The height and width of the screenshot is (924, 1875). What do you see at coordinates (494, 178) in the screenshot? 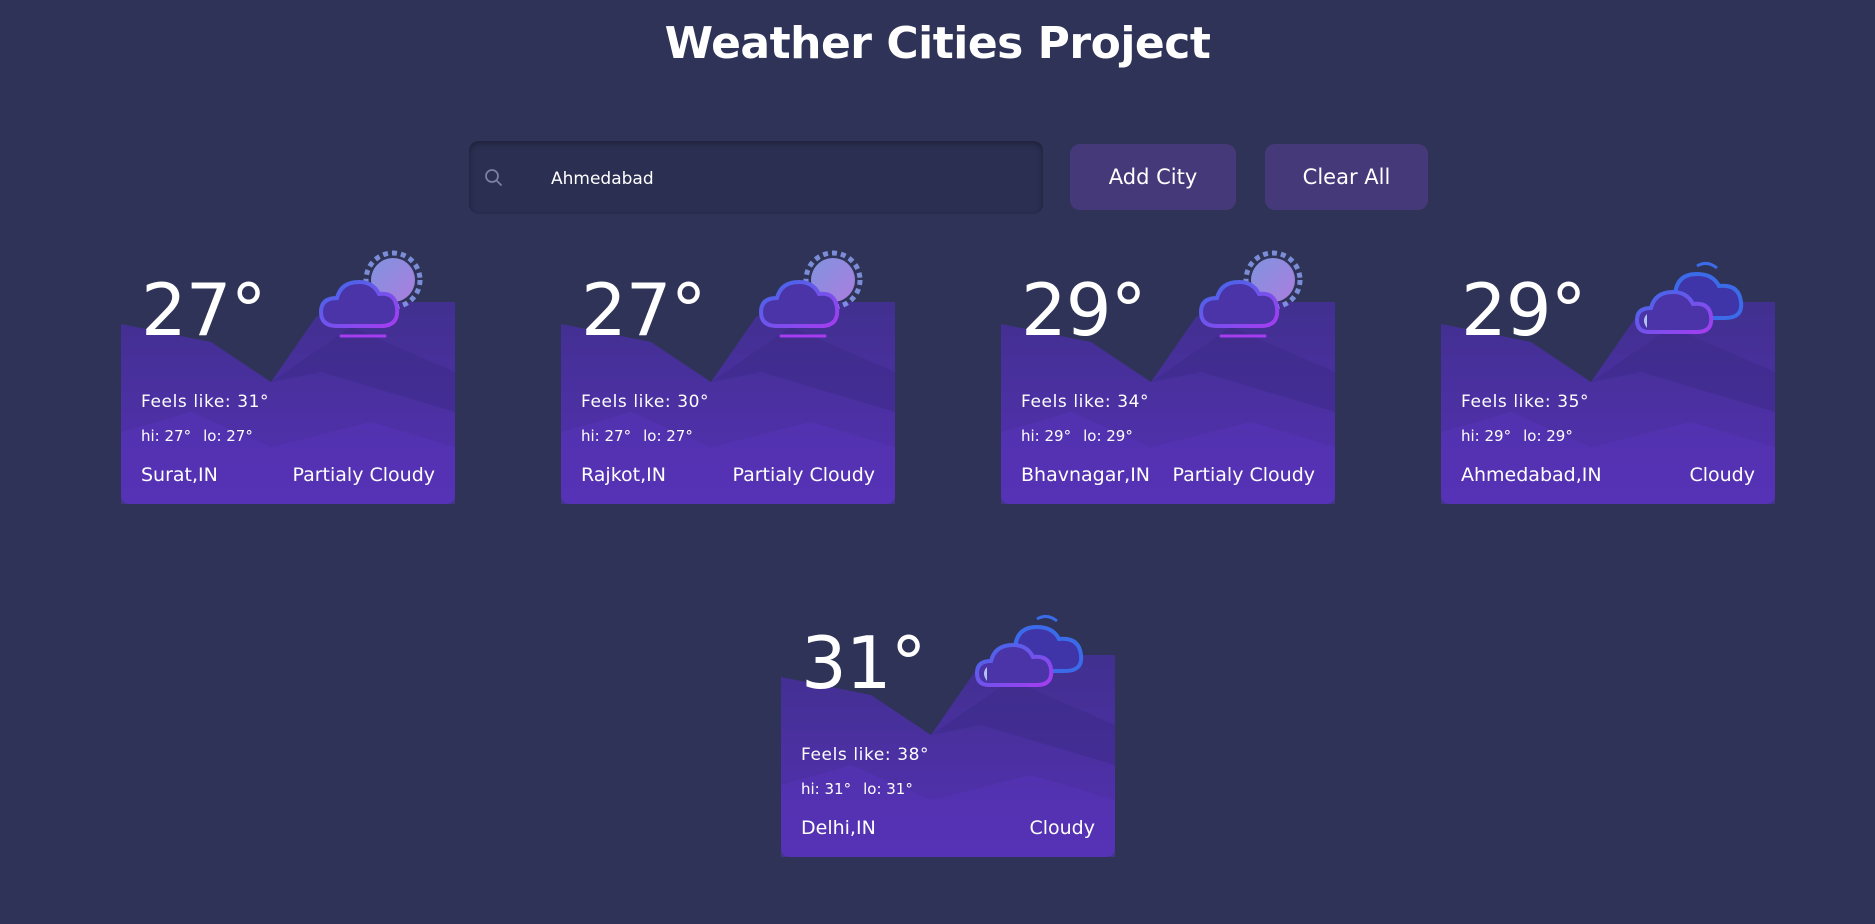
I see `search-icon` at bounding box center [494, 178].